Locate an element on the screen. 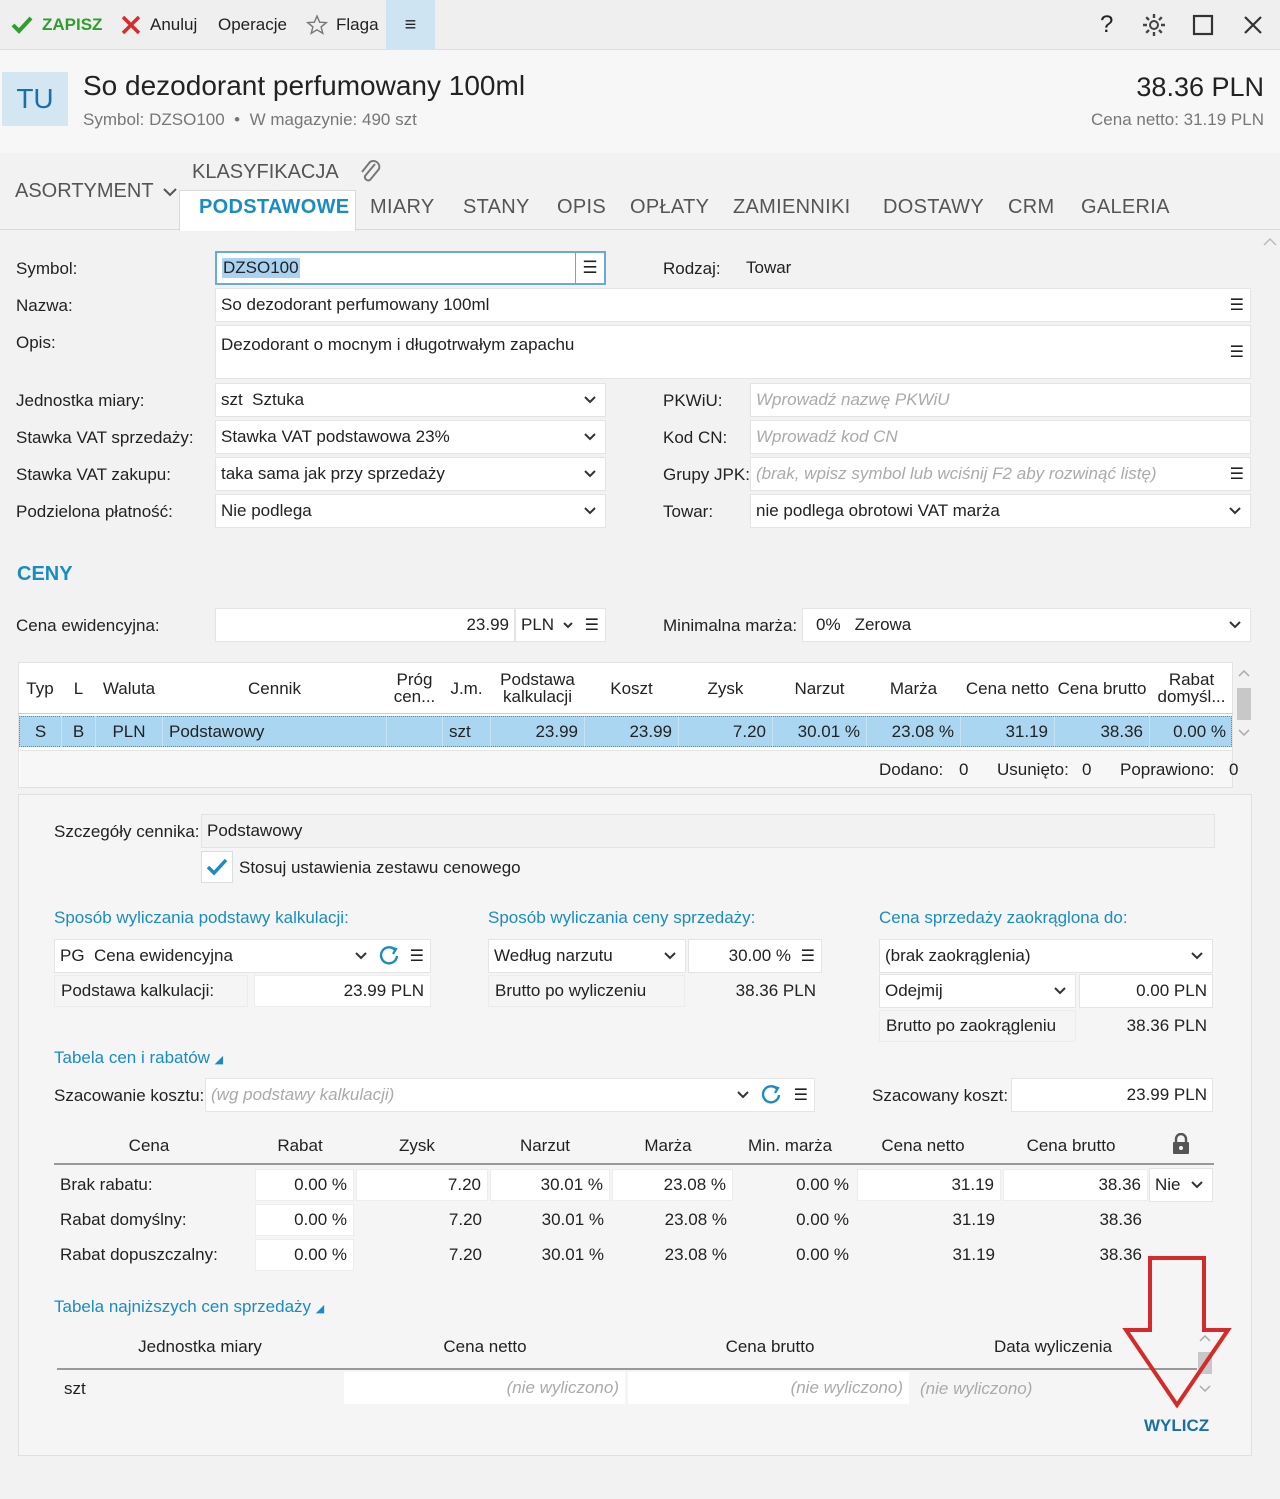 The width and height of the screenshot is (1280, 1499). vat-sprz-select: Stawka VAT podstawowa 23% is located at coordinates (410, 437).